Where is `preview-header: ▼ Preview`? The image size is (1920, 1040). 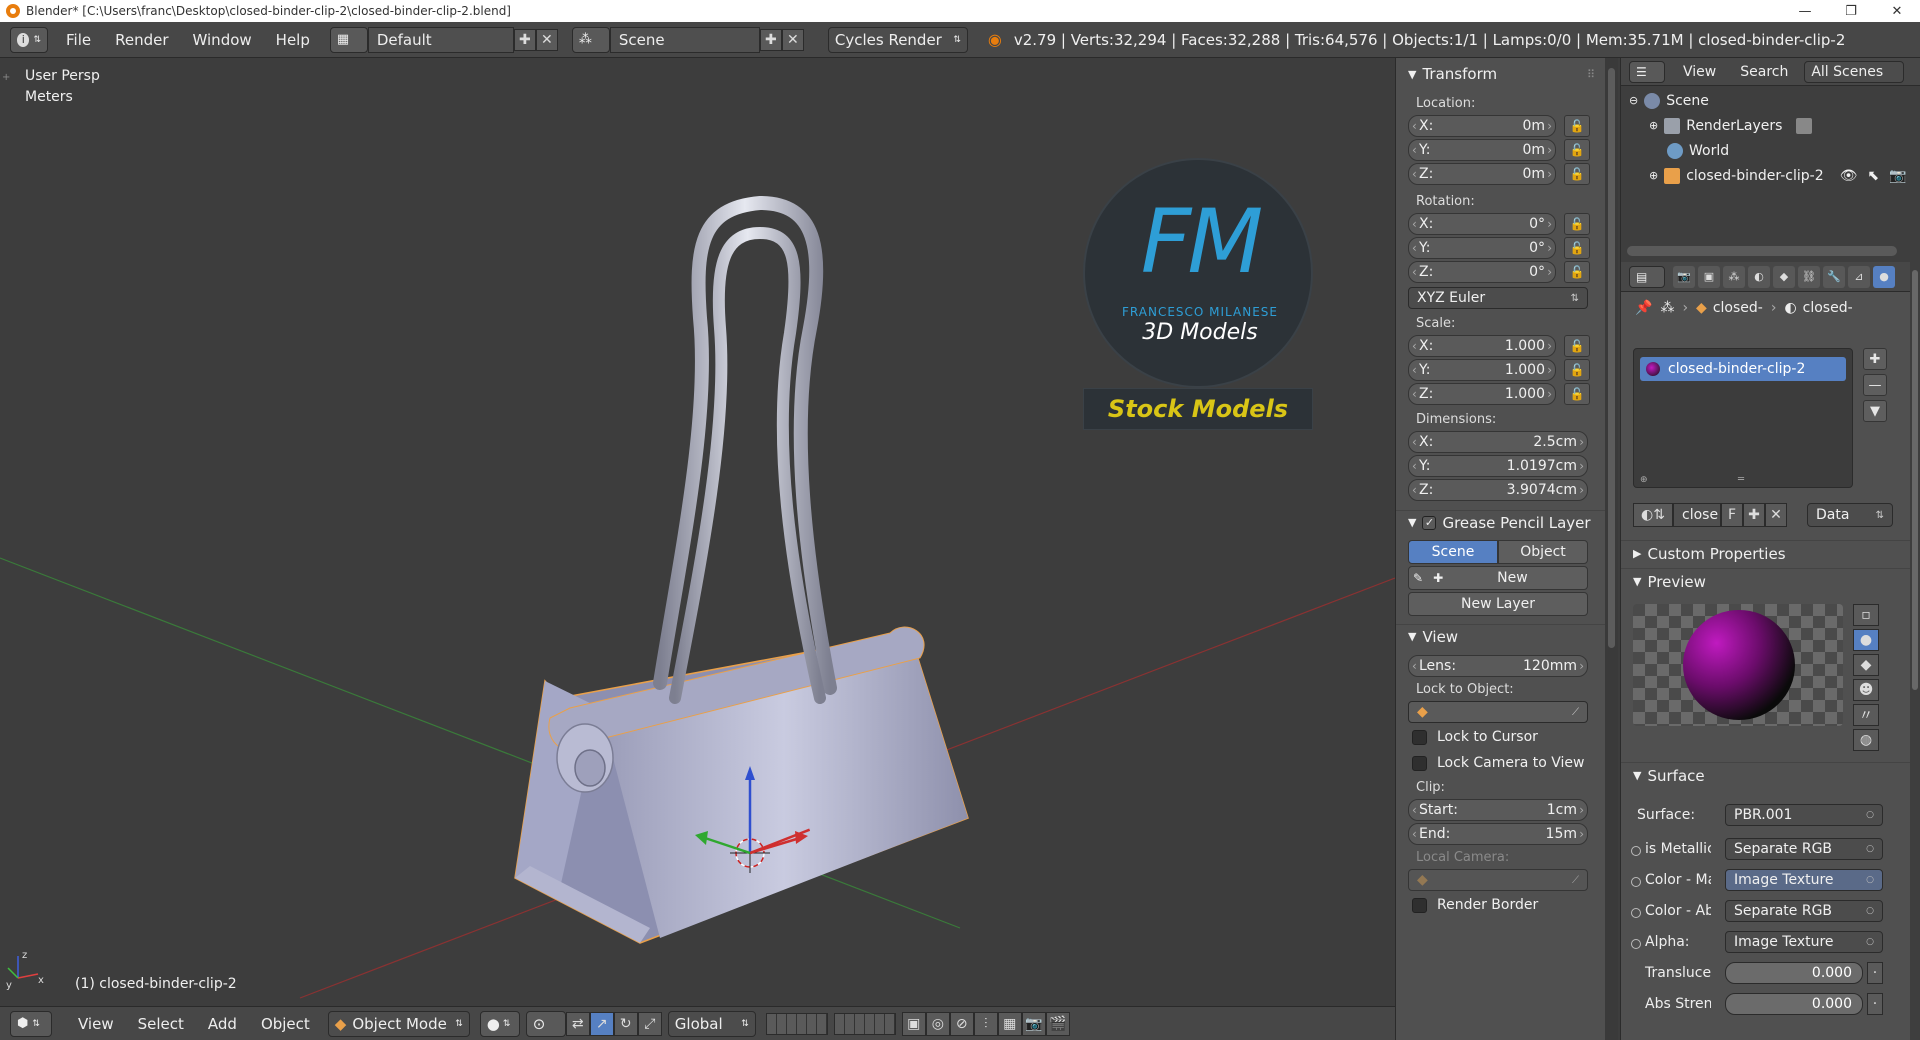
preview-header: ▼ Preview is located at coordinates (1770, 581).